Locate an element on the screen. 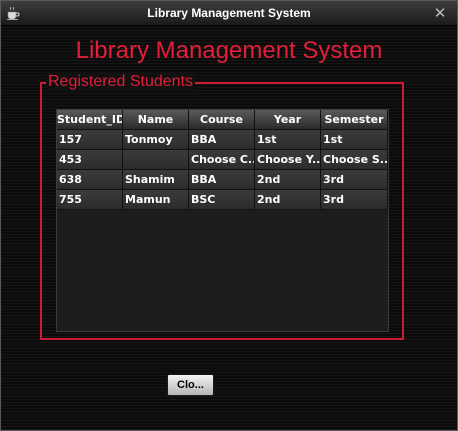  table-row: 638 Shamim BBA 2nd 3rd is located at coordinates (222, 180).